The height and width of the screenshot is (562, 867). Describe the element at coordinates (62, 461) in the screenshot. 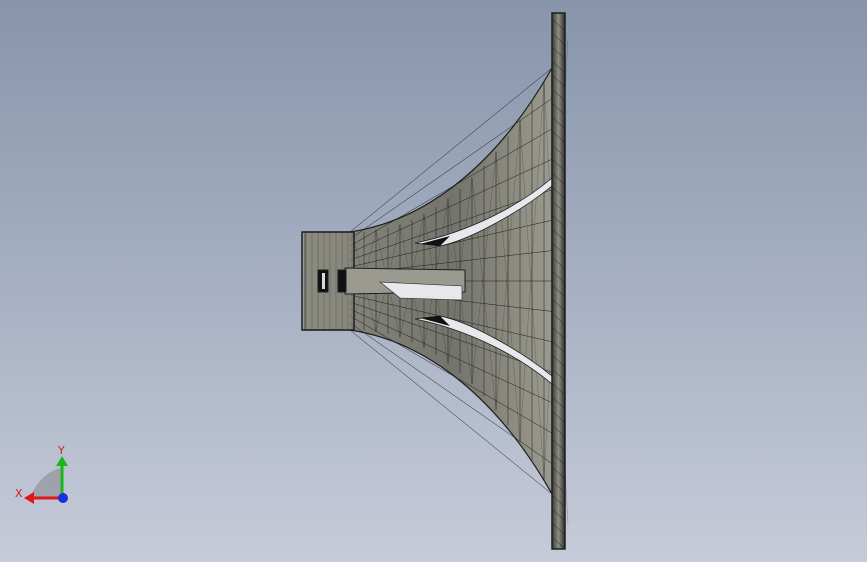

I see `y-axis-arrow` at that location.